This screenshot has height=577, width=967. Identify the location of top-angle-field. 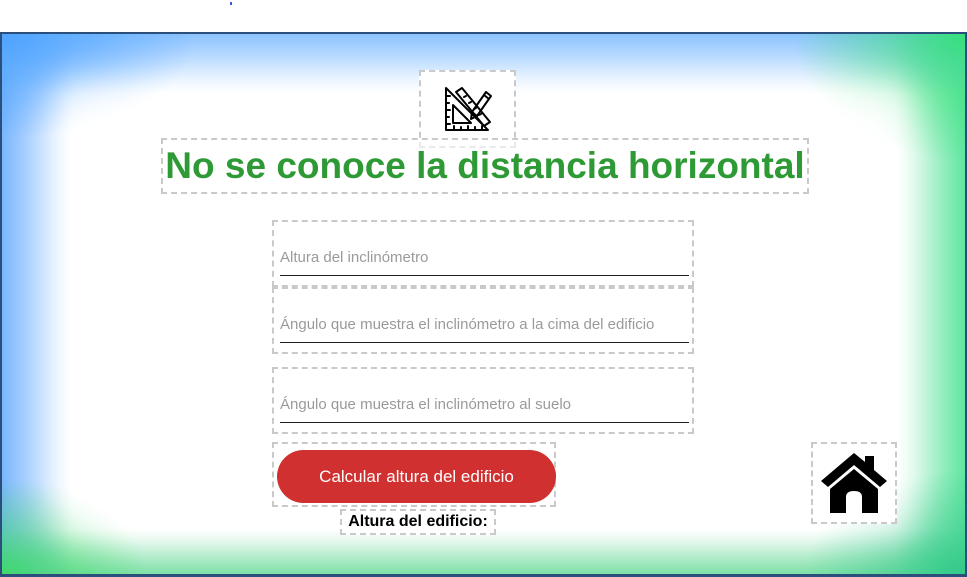
(483, 320).